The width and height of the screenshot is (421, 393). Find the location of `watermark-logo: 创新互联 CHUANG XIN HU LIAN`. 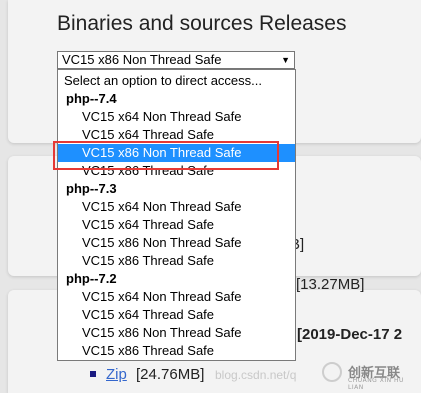

watermark-logo: 创新互联 CHUANG XIN HU LIAN is located at coordinates (369, 376).